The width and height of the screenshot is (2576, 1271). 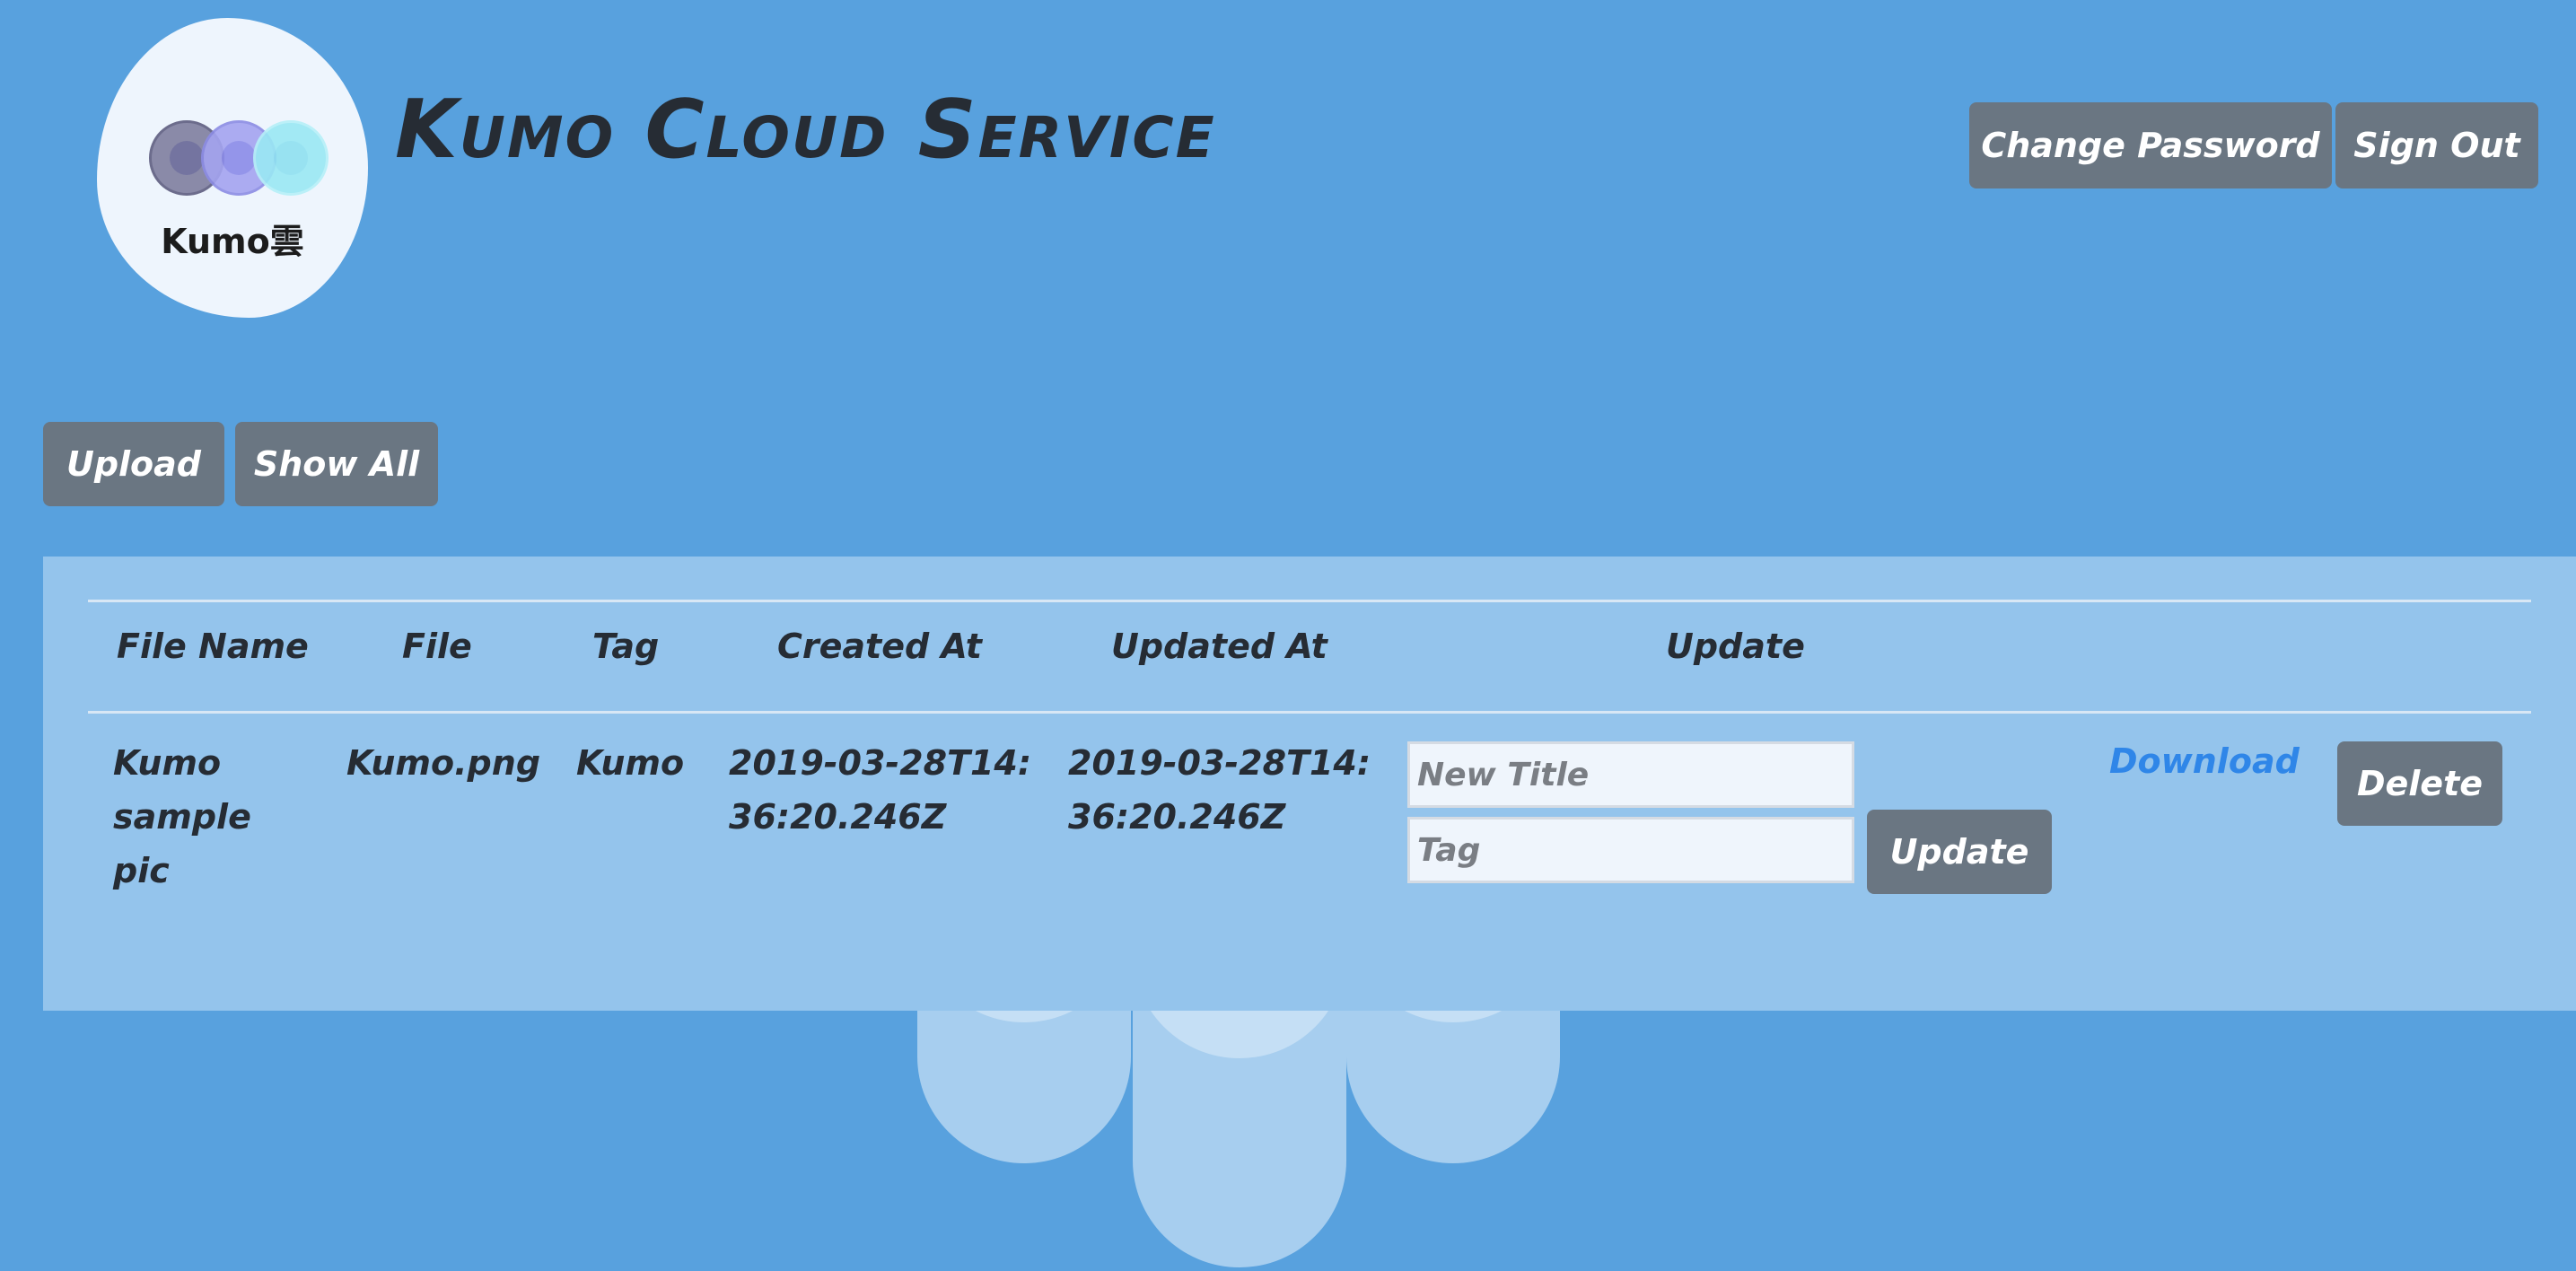 What do you see at coordinates (232, 241) in the screenshot?
I see `logo-text: Kumo雲` at bounding box center [232, 241].